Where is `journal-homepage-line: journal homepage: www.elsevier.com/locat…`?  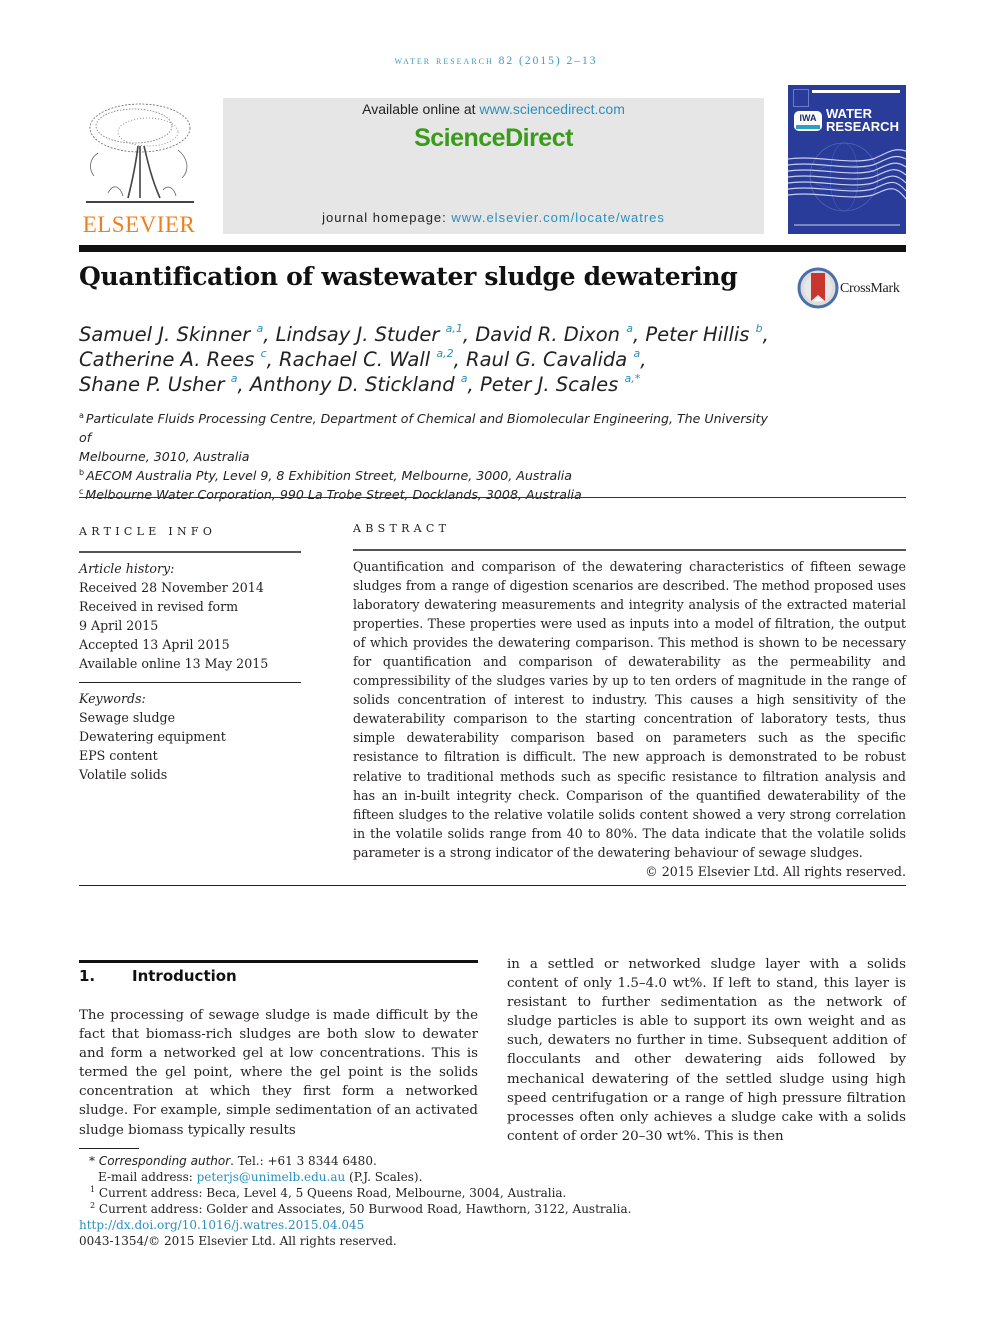 journal-homepage-line: journal homepage: www.elsevier.com/locat… is located at coordinates (493, 217).